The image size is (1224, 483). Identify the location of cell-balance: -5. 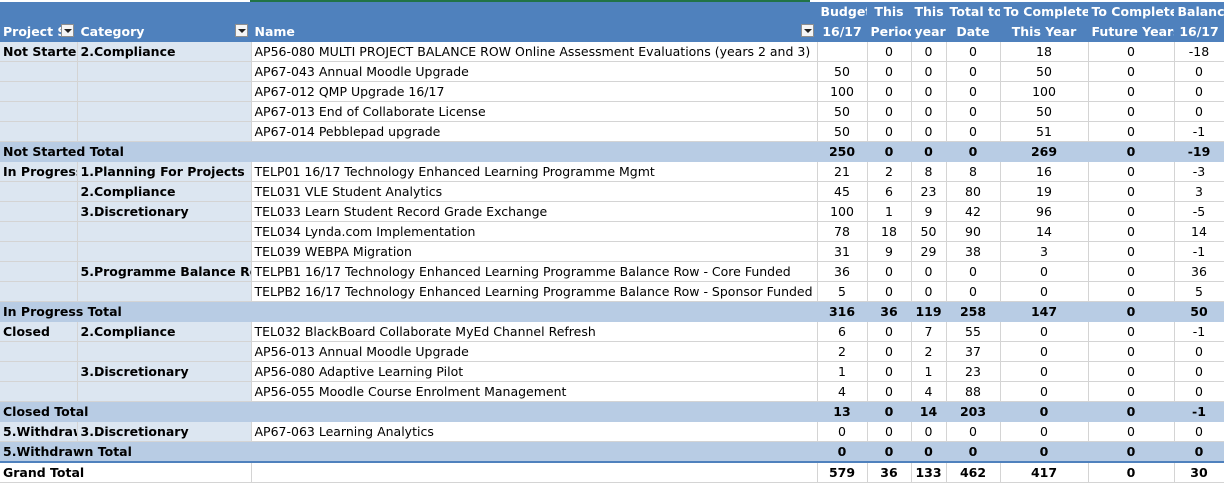
(1199, 211).